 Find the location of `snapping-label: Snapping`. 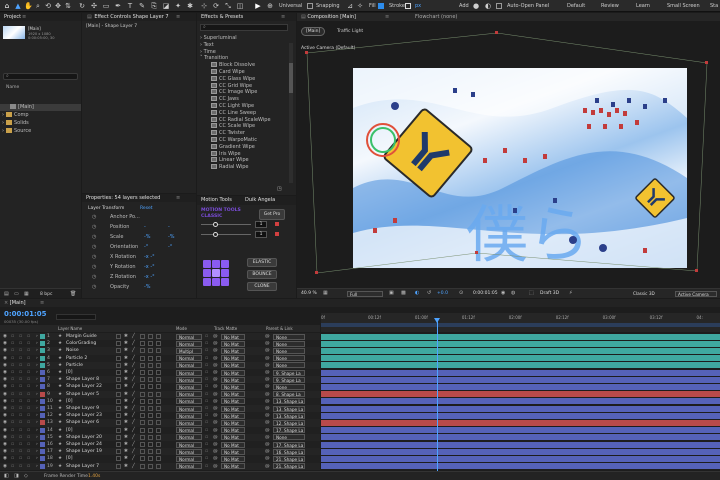

snapping-label: Snapping is located at coordinates (328, 6).